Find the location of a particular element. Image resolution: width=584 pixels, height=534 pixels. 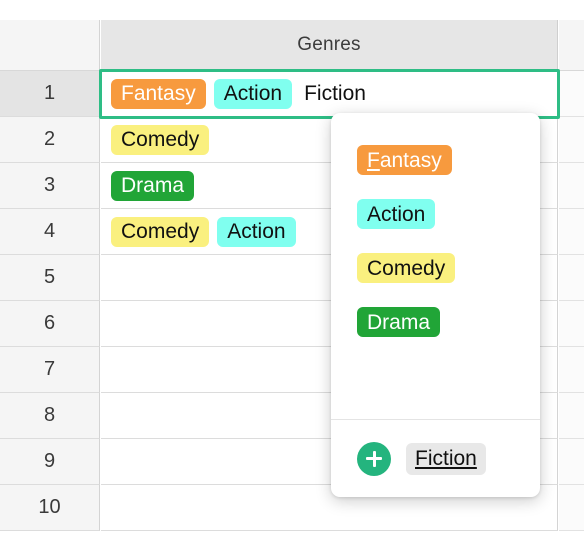

accelerator-letter: F is located at coordinates (373, 160).